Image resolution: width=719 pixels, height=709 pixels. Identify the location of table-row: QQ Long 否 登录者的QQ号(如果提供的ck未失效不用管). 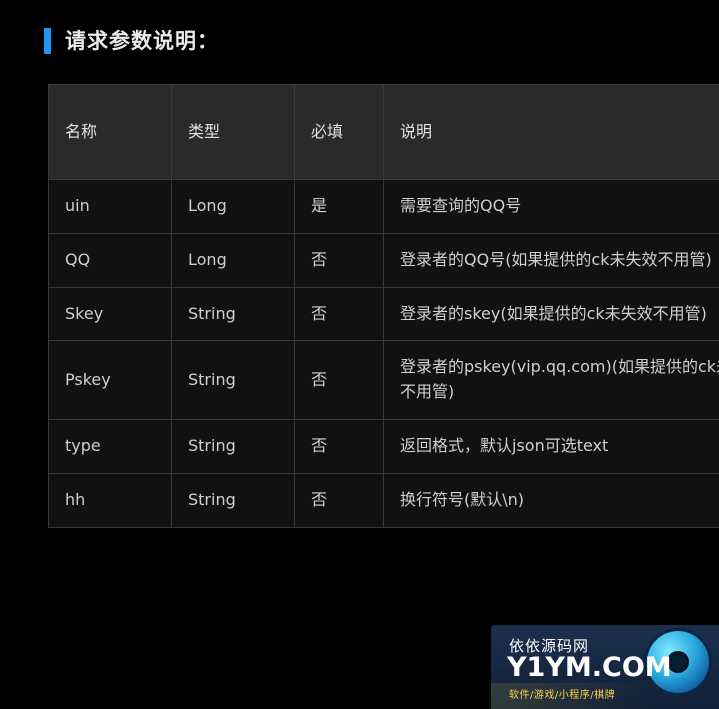
(383, 260).